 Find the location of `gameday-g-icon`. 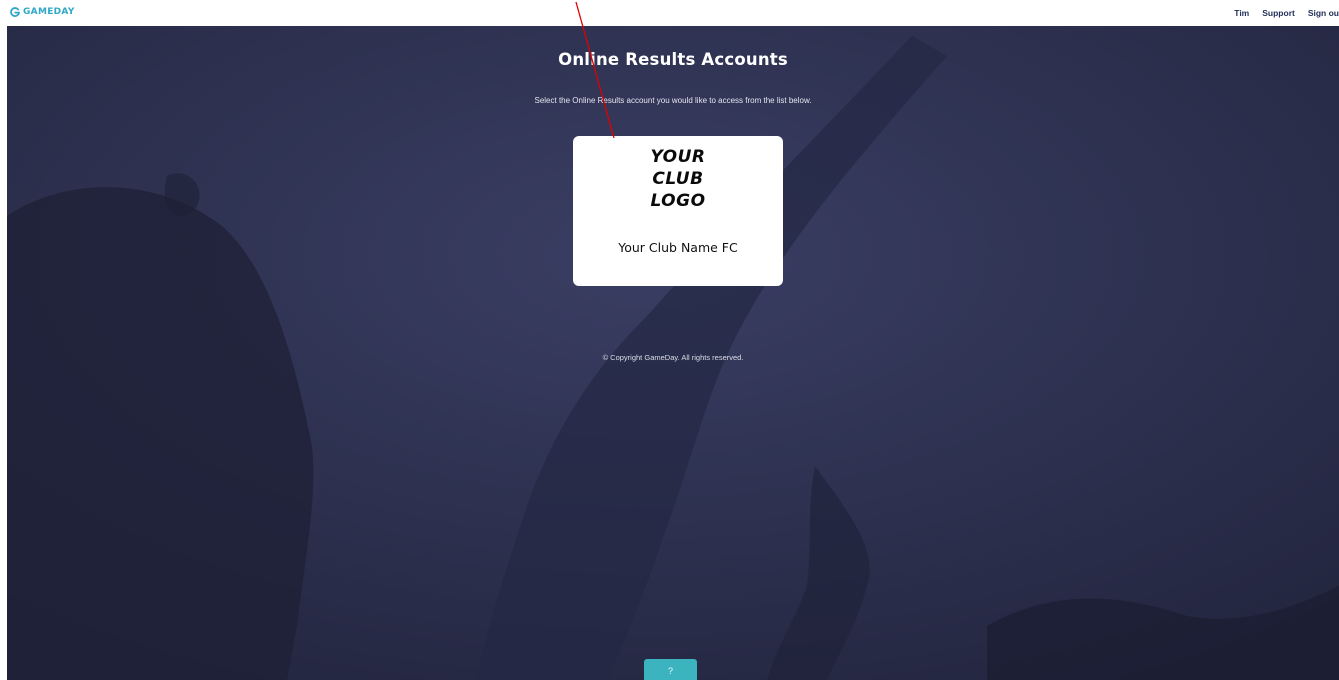

gameday-g-icon is located at coordinates (15, 12).